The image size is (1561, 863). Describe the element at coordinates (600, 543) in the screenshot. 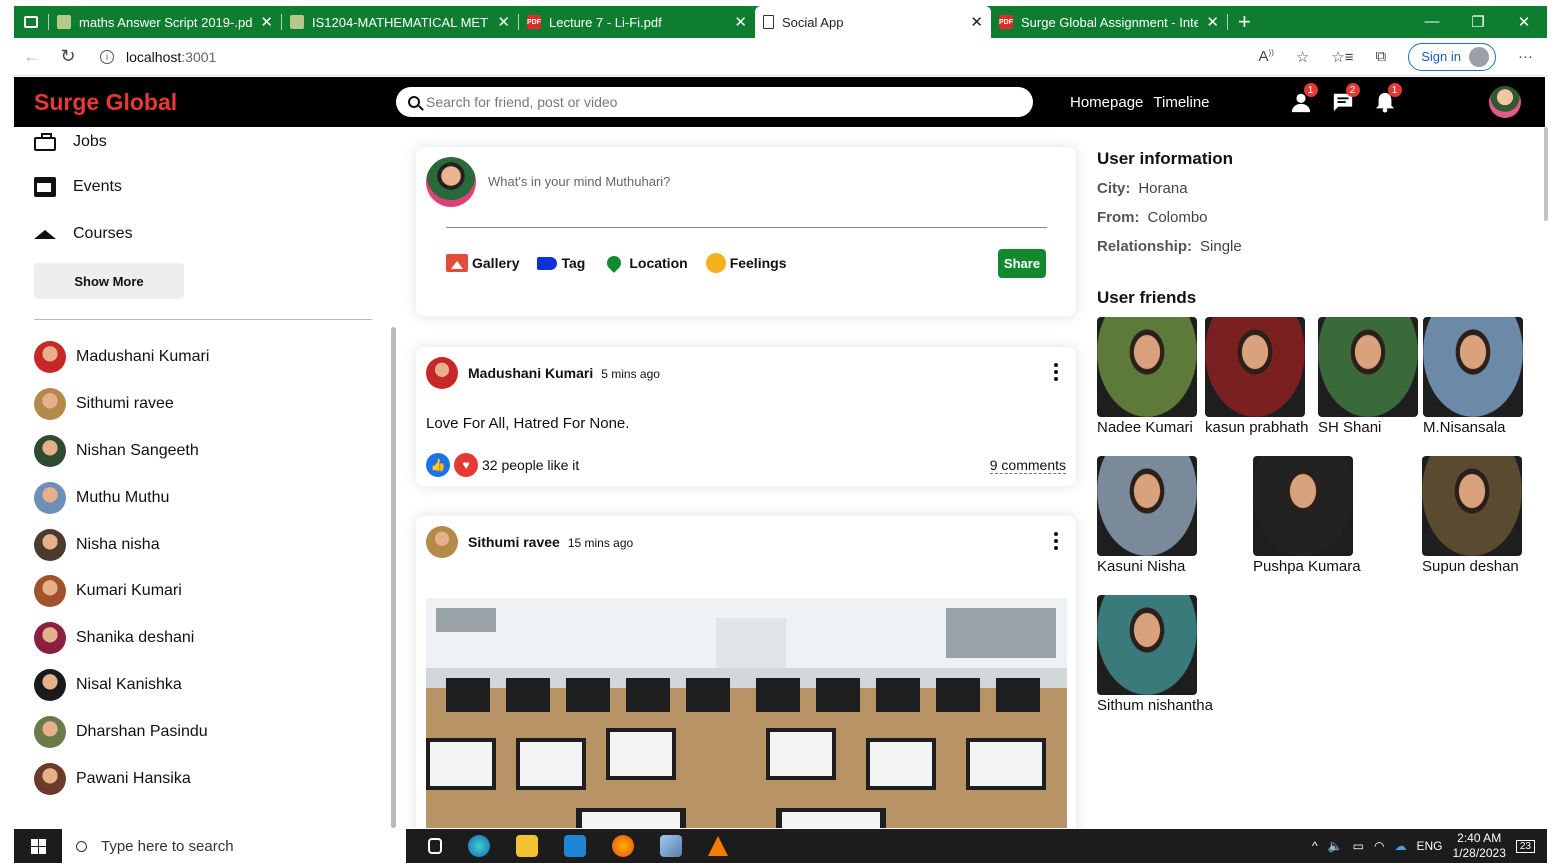

I see `post-time: 15 mins ago` at that location.